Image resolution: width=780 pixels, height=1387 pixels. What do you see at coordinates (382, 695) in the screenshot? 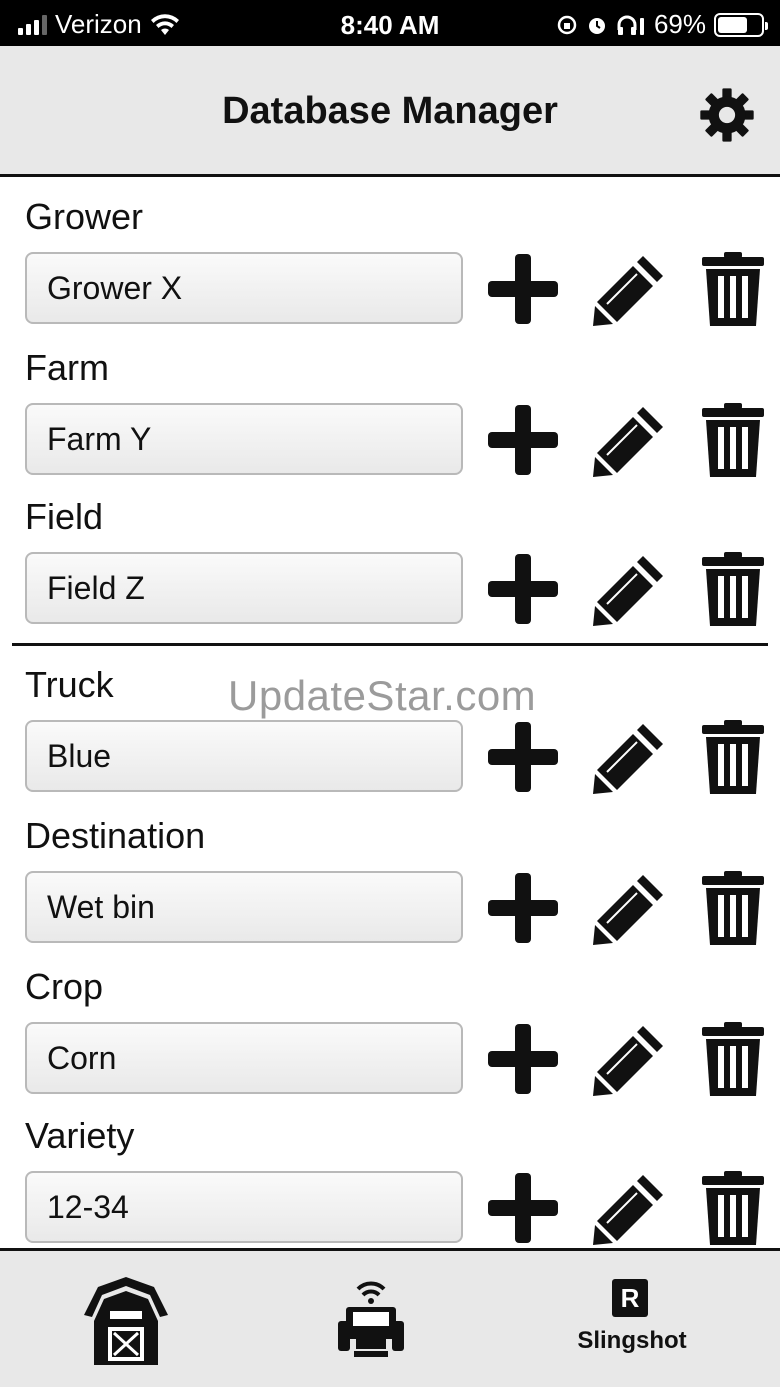
I see `watermark: UpdateStar.com` at bounding box center [382, 695].